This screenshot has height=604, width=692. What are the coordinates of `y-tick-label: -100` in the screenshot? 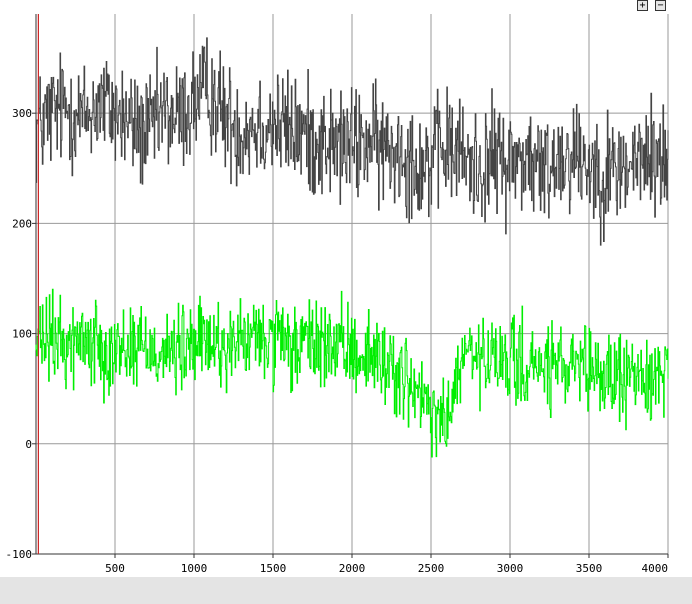 It's located at (19, 554).